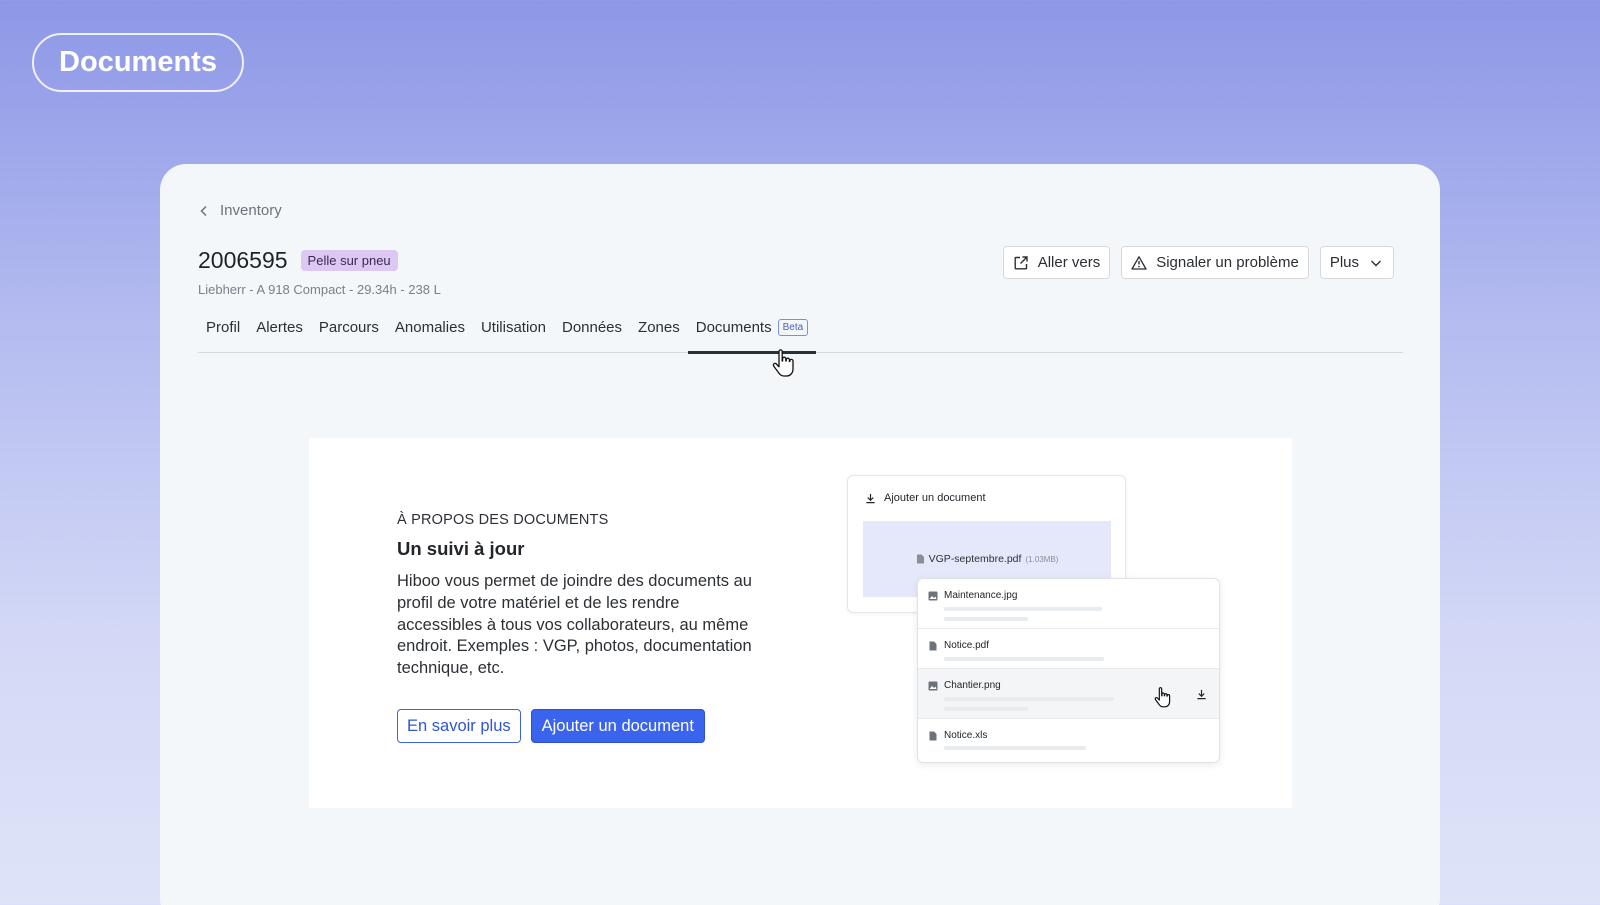 The width and height of the screenshot is (1600, 905). What do you see at coordinates (1042, 559) in the screenshot?
I see `dropped-file-size: (1.03MB)` at bounding box center [1042, 559].